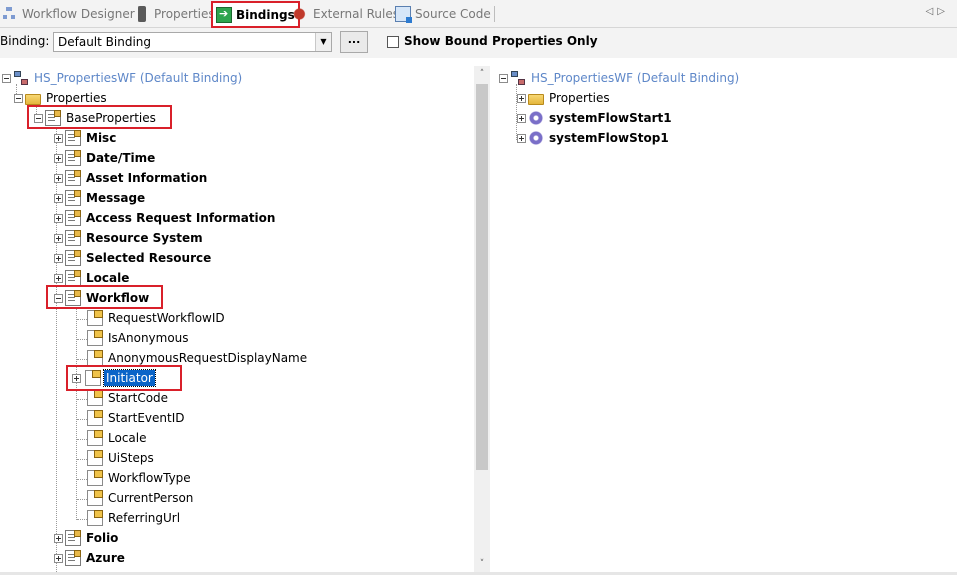  Describe the element at coordinates (151, 498) in the screenshot. I see `tree-node-label: CurrentPerson` at that location.